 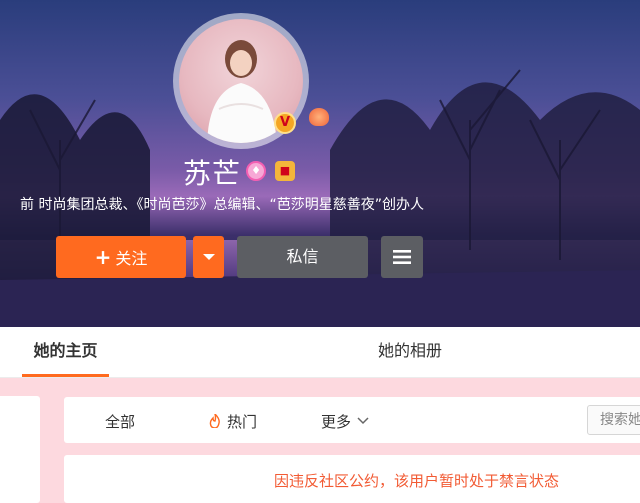 I want to click on plus-icon: +, so click(x=103, y=257).